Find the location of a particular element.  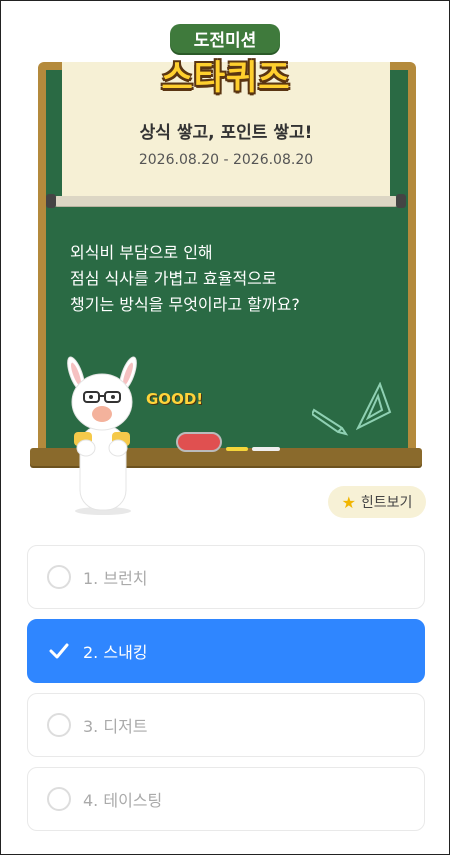

pencil-icon is located at coordinates (330, 422).